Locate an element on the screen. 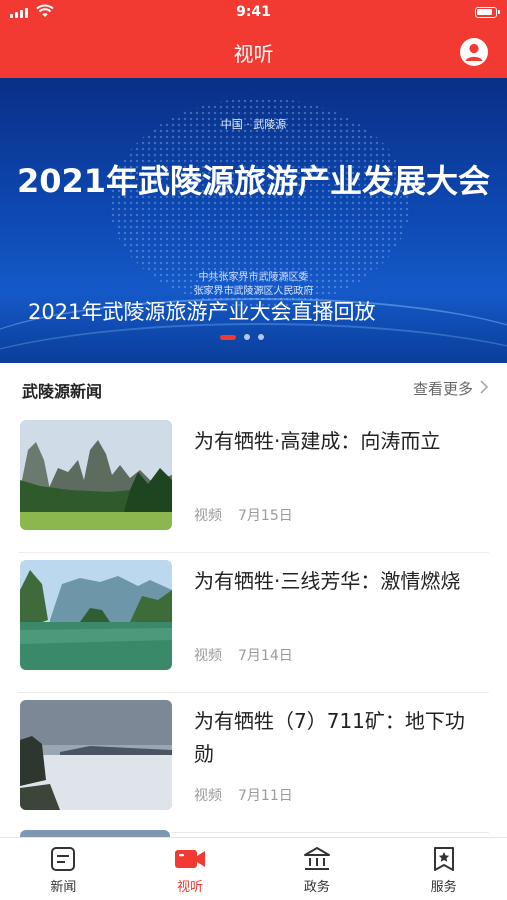 The width and height of the screenshot is (507, 900). news-item: 为有牺牲·高建成：向涛而立 视频 7月15日 is located at coordinates (253, 483).